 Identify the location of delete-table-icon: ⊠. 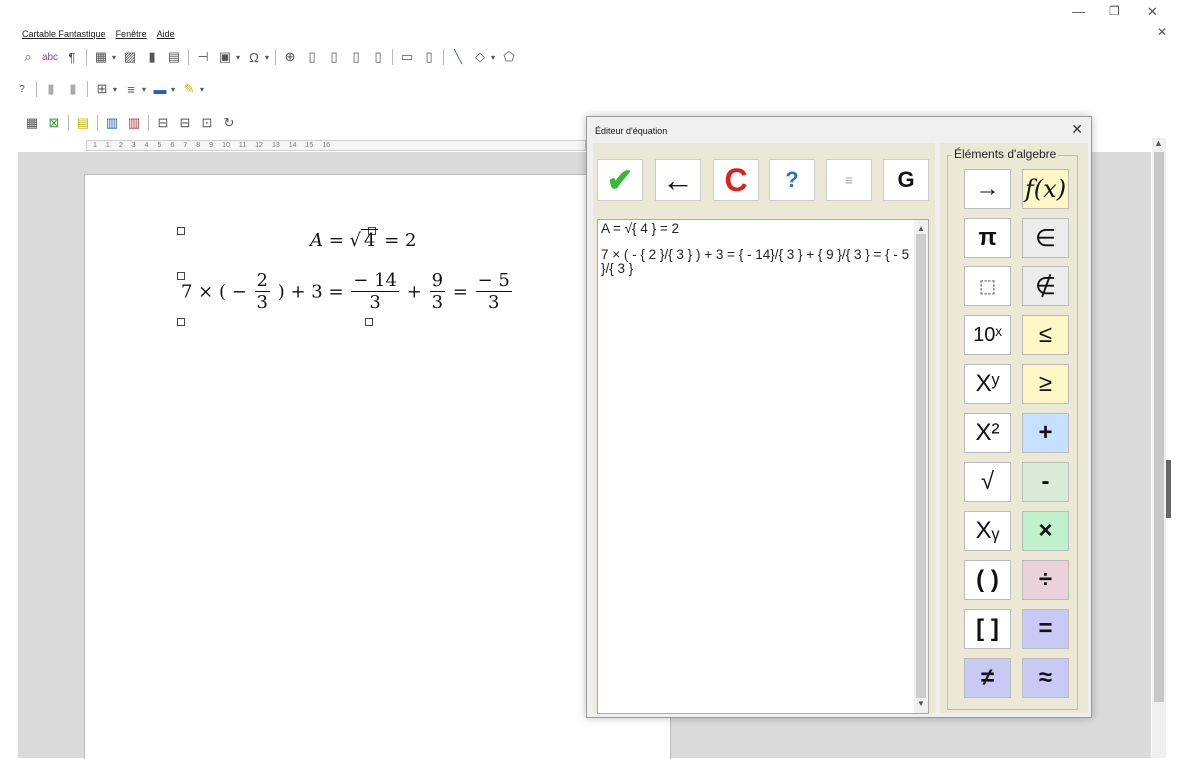
(54, 123).